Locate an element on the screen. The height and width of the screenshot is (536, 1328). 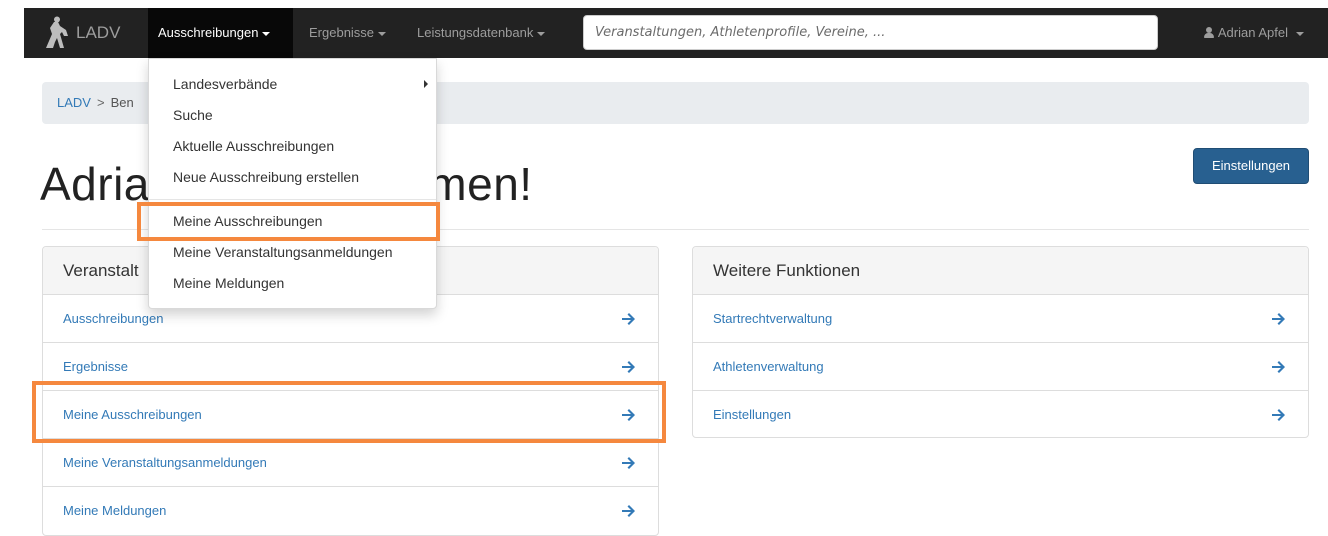
menu-item-suche: Suche is located at coordinates (292, 115).